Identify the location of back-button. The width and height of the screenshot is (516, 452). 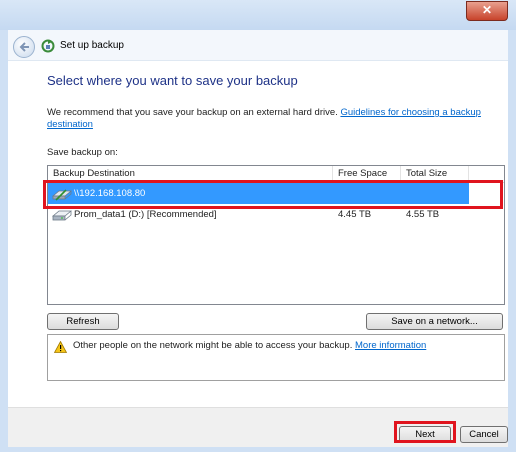
(24, 47).